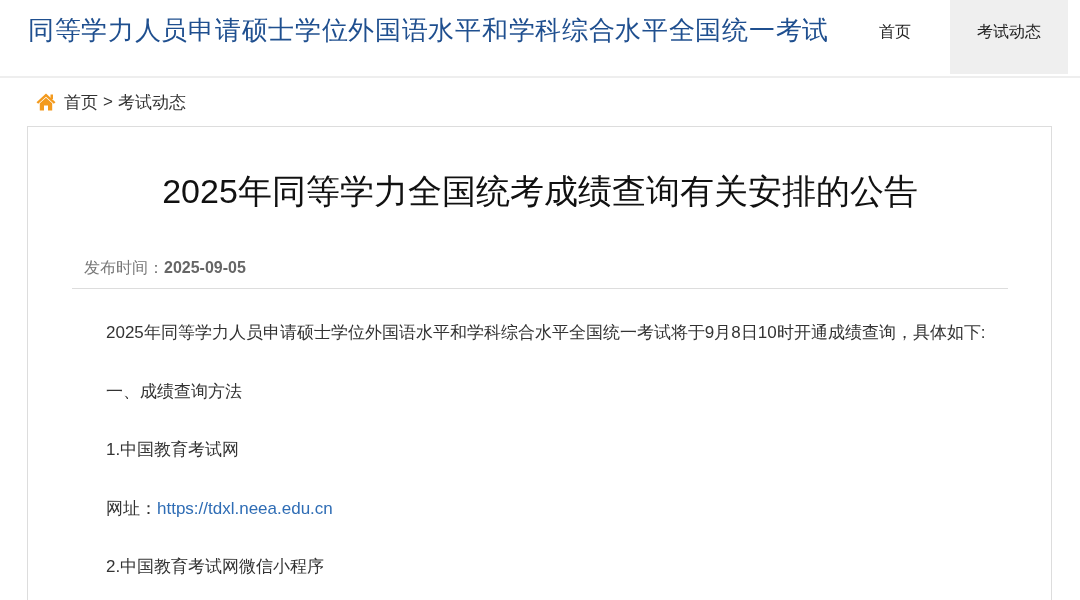 The width and height of the screenshot is (1080, 600). I want to click on breadcrumb-link: 考试动态, so click(151, 102).